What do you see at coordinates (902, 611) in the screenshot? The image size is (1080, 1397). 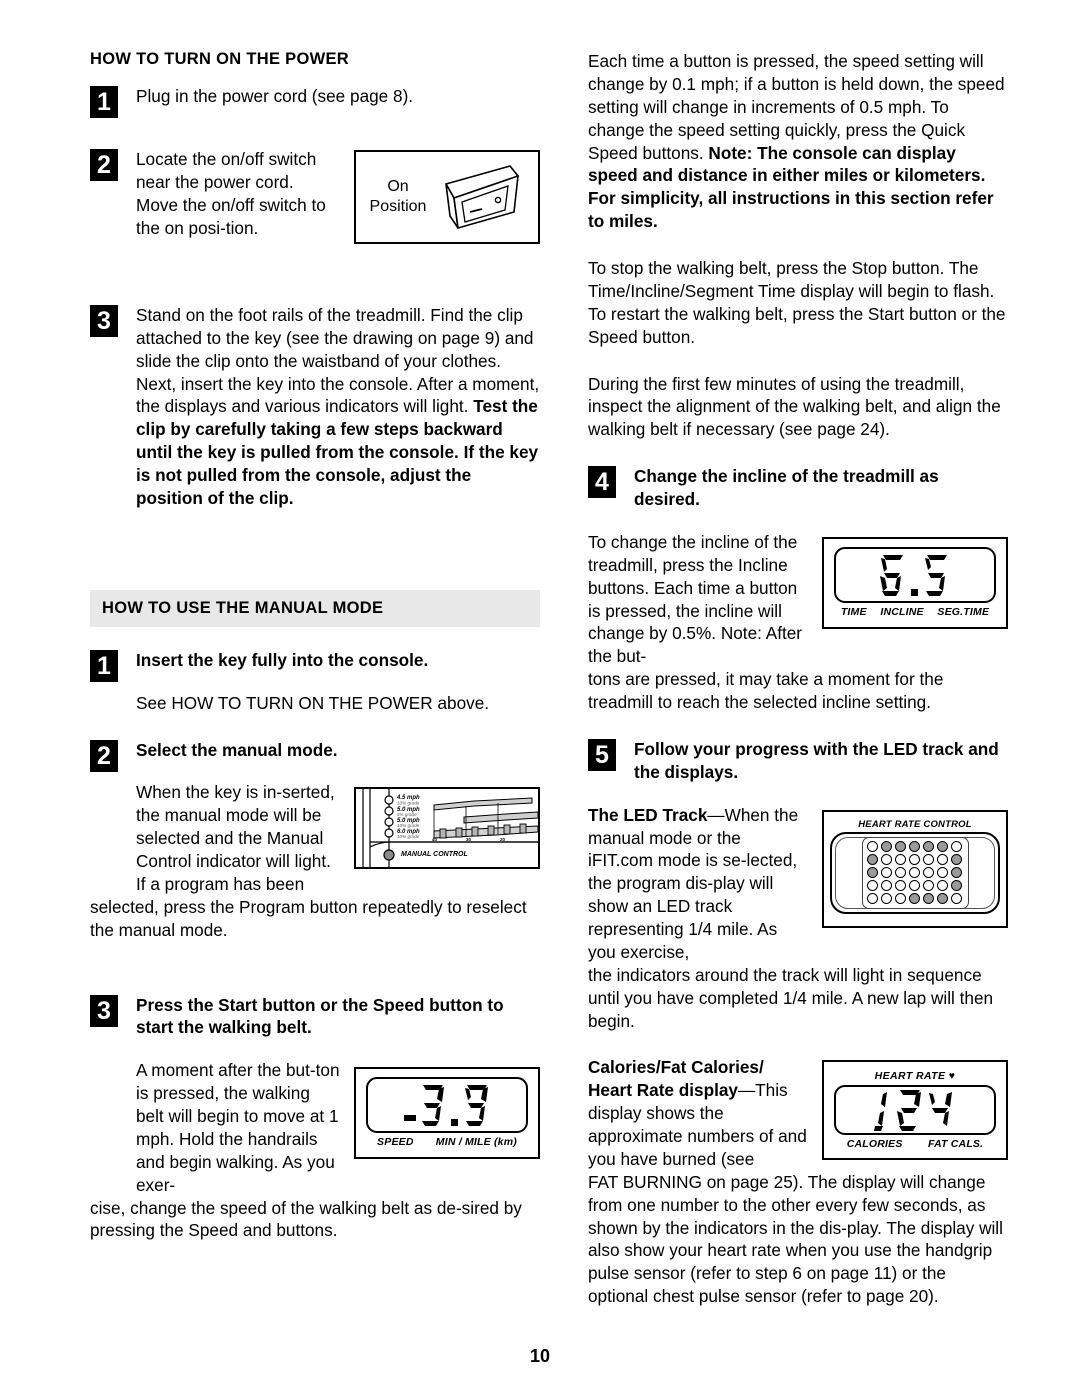 I see `incline-label-incline: INCLINE` at bounding box center [902, 611].